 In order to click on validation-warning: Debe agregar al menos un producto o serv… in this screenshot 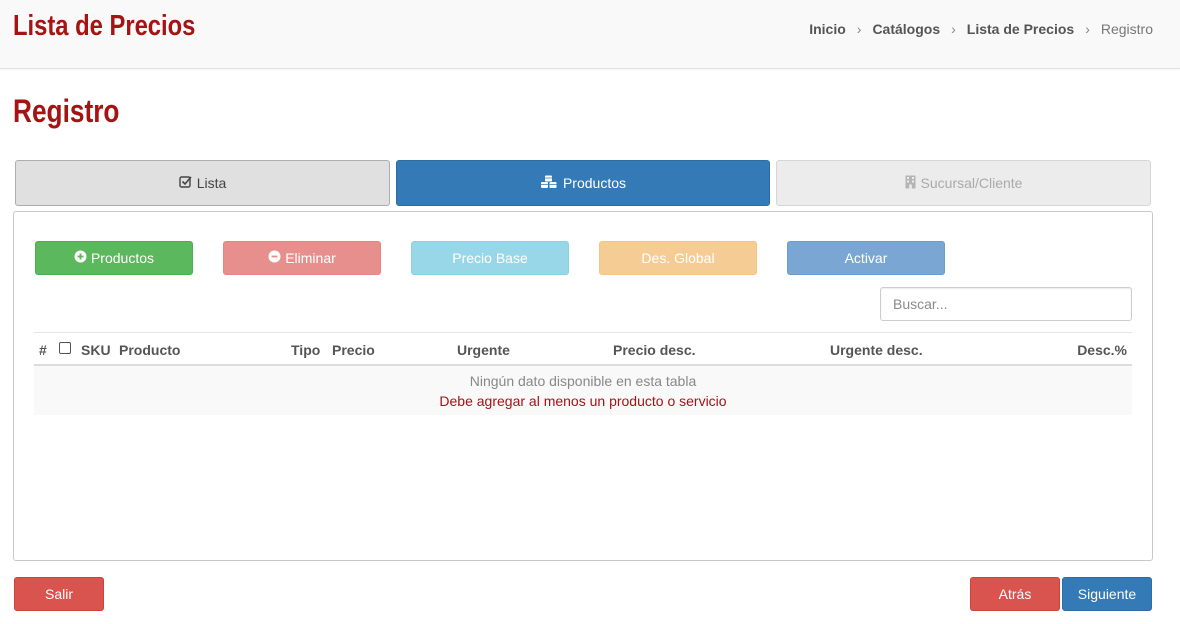, I will do `click(583, 401)`.